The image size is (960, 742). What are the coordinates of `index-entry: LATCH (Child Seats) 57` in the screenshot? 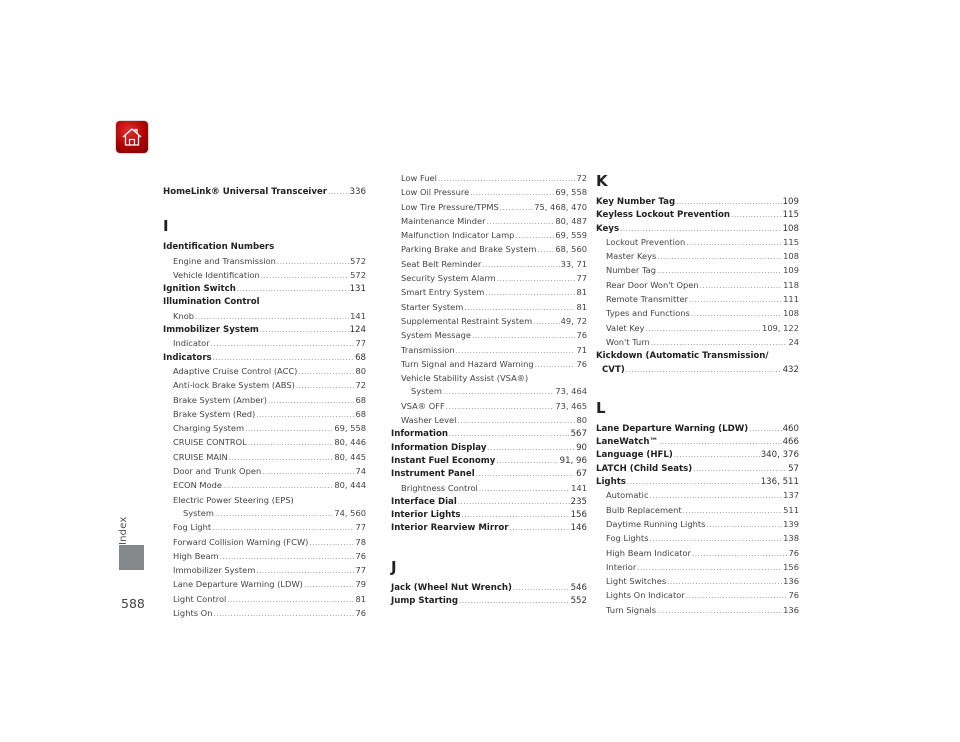 It's located at (697, 469).